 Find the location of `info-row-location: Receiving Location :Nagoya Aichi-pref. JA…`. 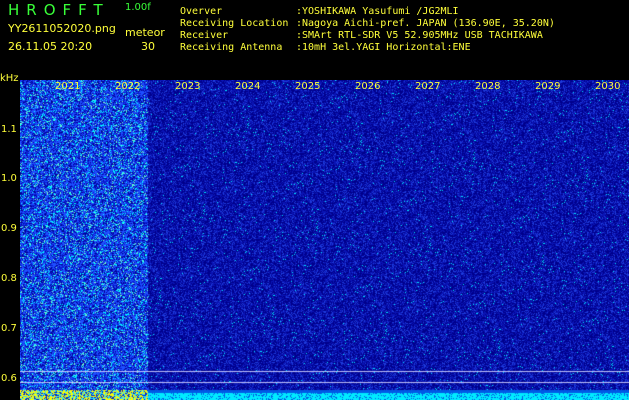

info-row-location: Receiving Location :Nagoya Aichi-pref. JA… is located at coordinates (367, 24).